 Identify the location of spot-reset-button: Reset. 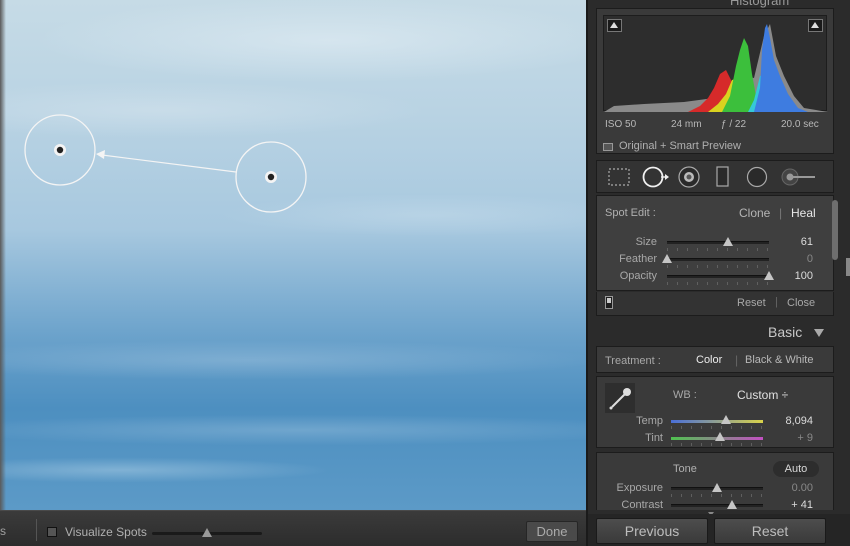
(751, 303).